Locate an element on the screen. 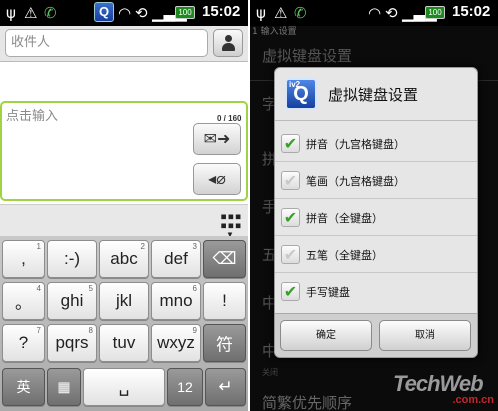  key-abc: 2 abc is located at coordinates (124, 259).